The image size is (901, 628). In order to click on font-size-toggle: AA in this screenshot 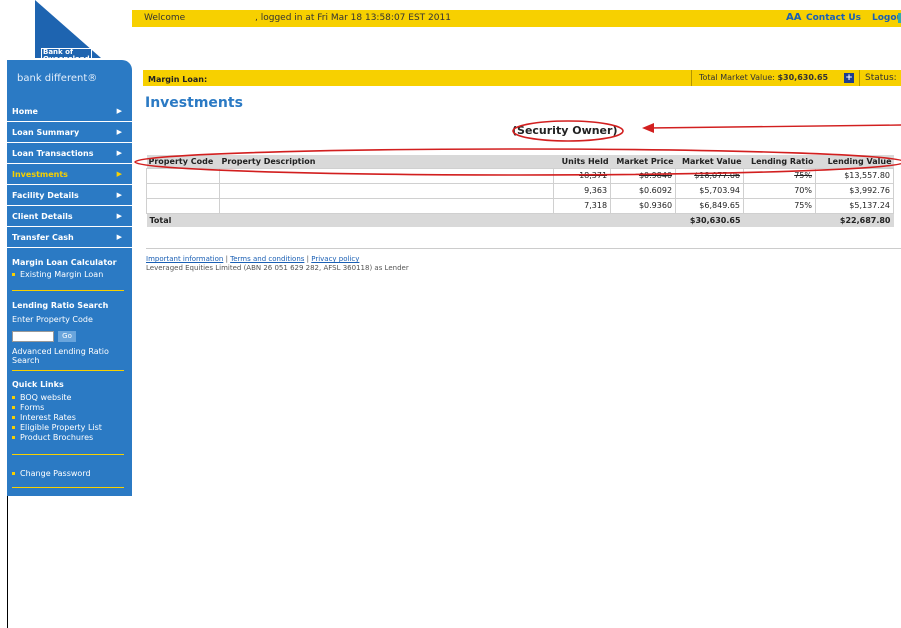, I will do `click(793, 17)`.